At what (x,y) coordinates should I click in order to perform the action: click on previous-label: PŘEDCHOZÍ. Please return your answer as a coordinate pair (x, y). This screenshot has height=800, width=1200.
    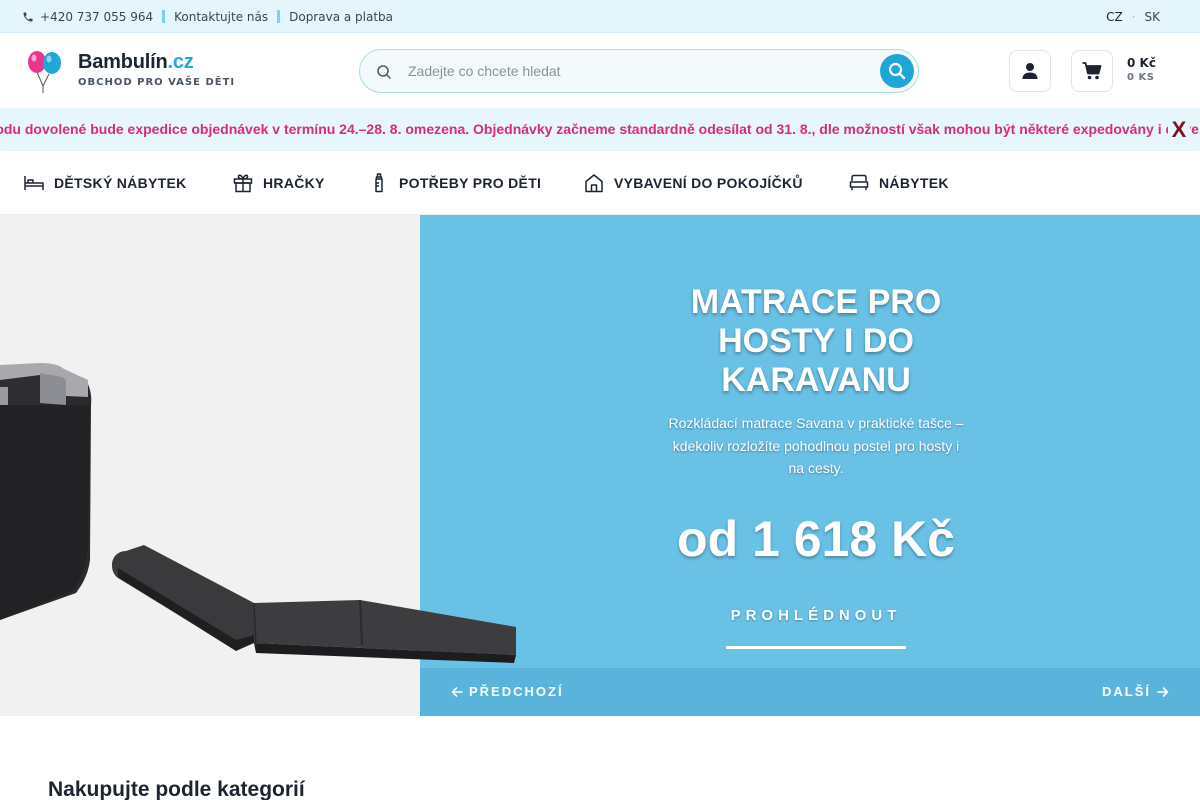
    Looking at the image, I should click on (516, 691).